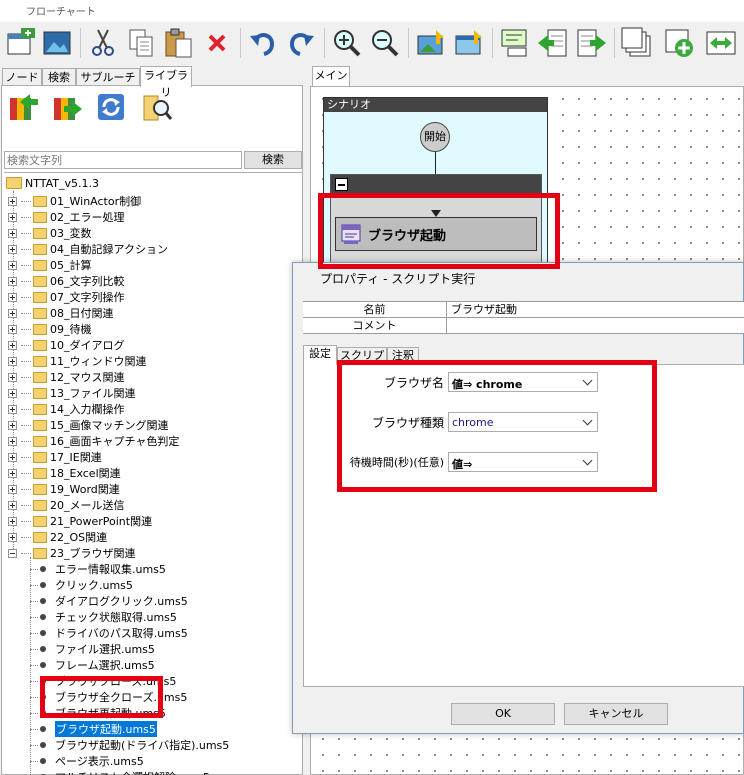 The height and width of the screenshot is (775, 744). I want to click on tree-root: NTTAT_v5.1.3, so click(52, 183).